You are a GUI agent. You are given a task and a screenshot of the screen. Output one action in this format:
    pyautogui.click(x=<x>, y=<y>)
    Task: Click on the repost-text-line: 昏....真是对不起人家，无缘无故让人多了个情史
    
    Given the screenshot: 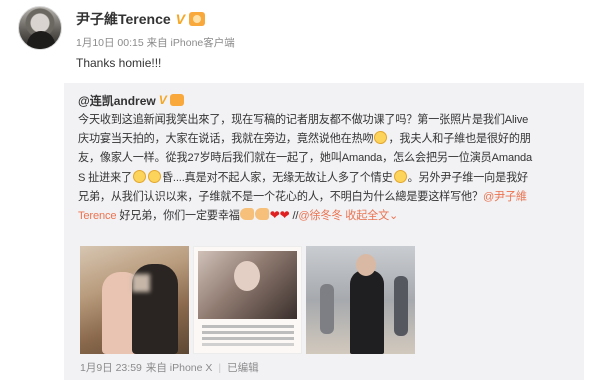 What is the action you would take?
    pyautogui.click(x=277, y=177)
    